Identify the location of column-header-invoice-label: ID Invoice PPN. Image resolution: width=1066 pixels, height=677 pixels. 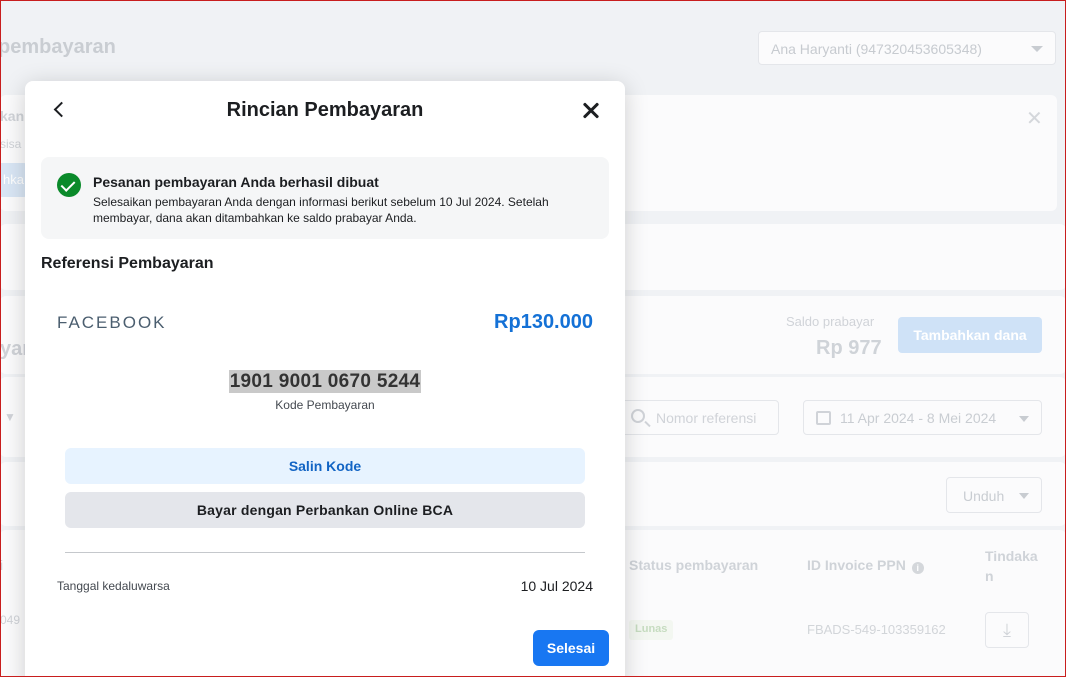
(856, 565).